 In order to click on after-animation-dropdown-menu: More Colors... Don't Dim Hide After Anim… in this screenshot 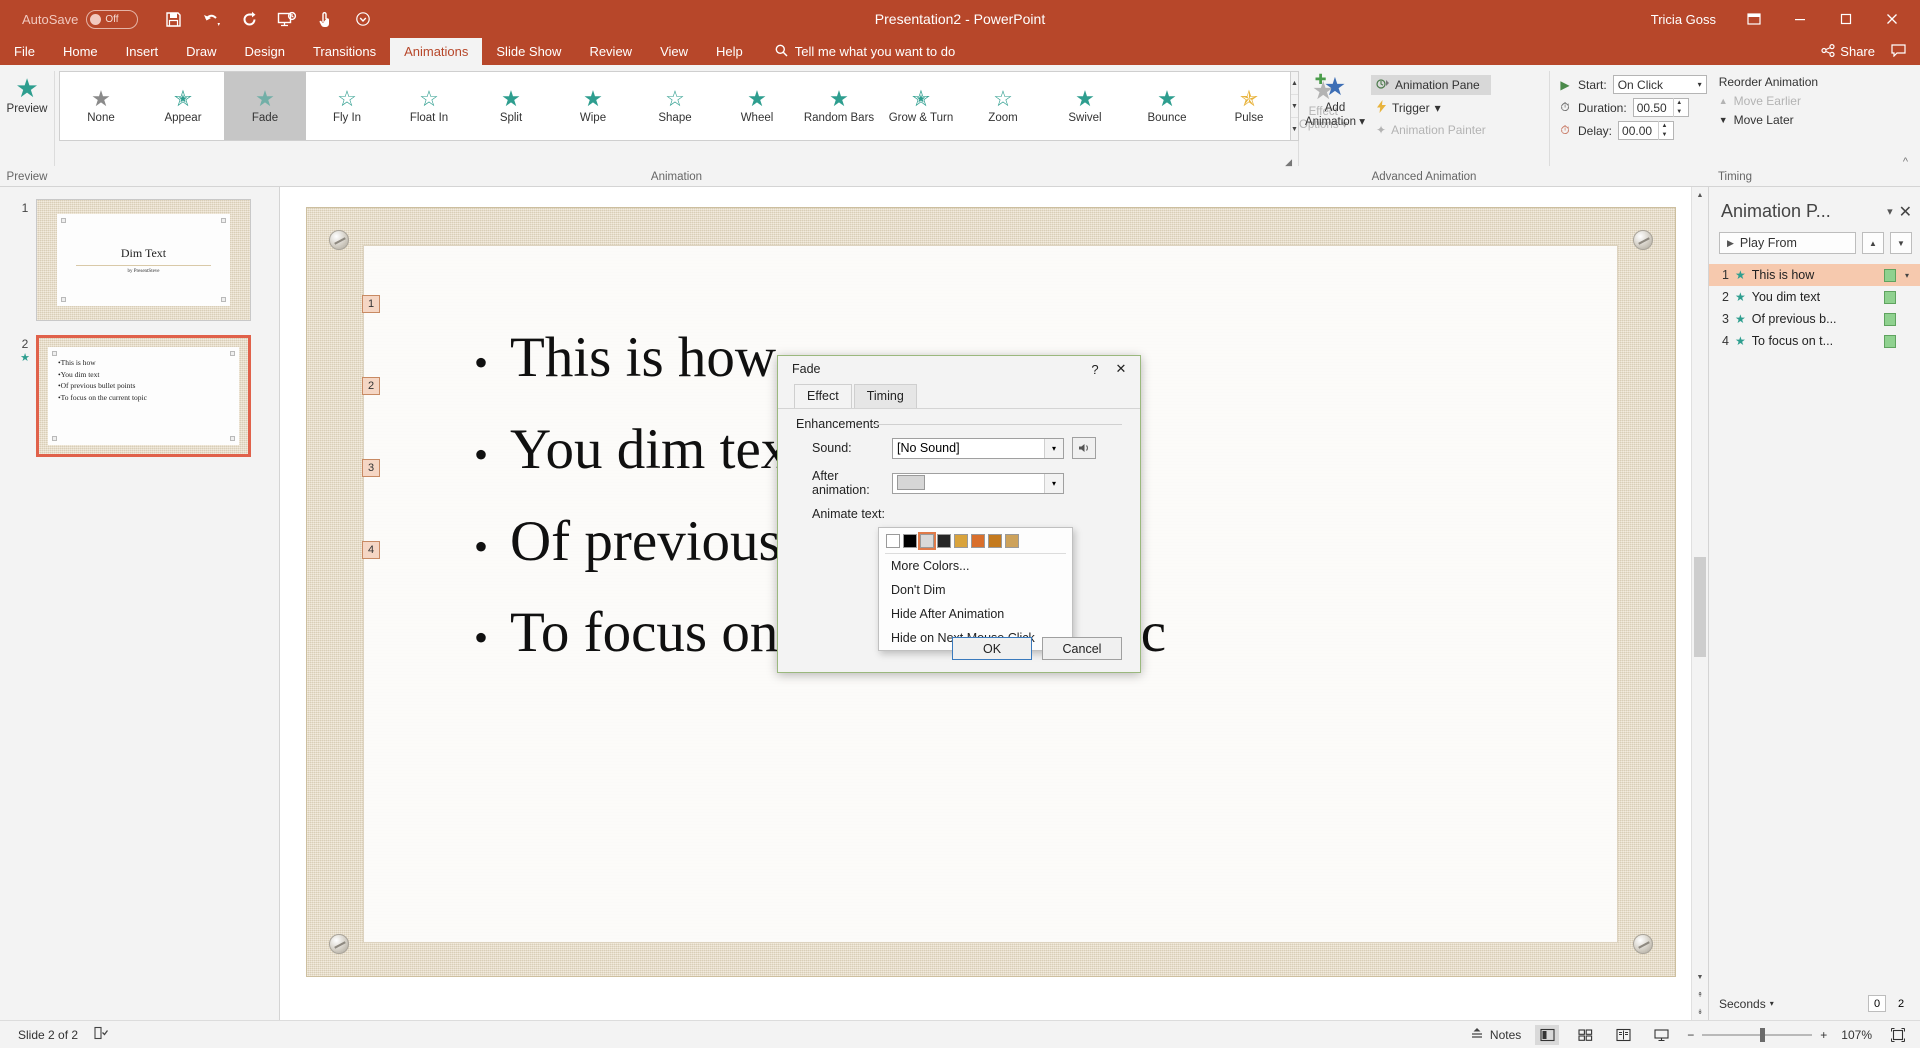, I will do `click(975, 589)`.